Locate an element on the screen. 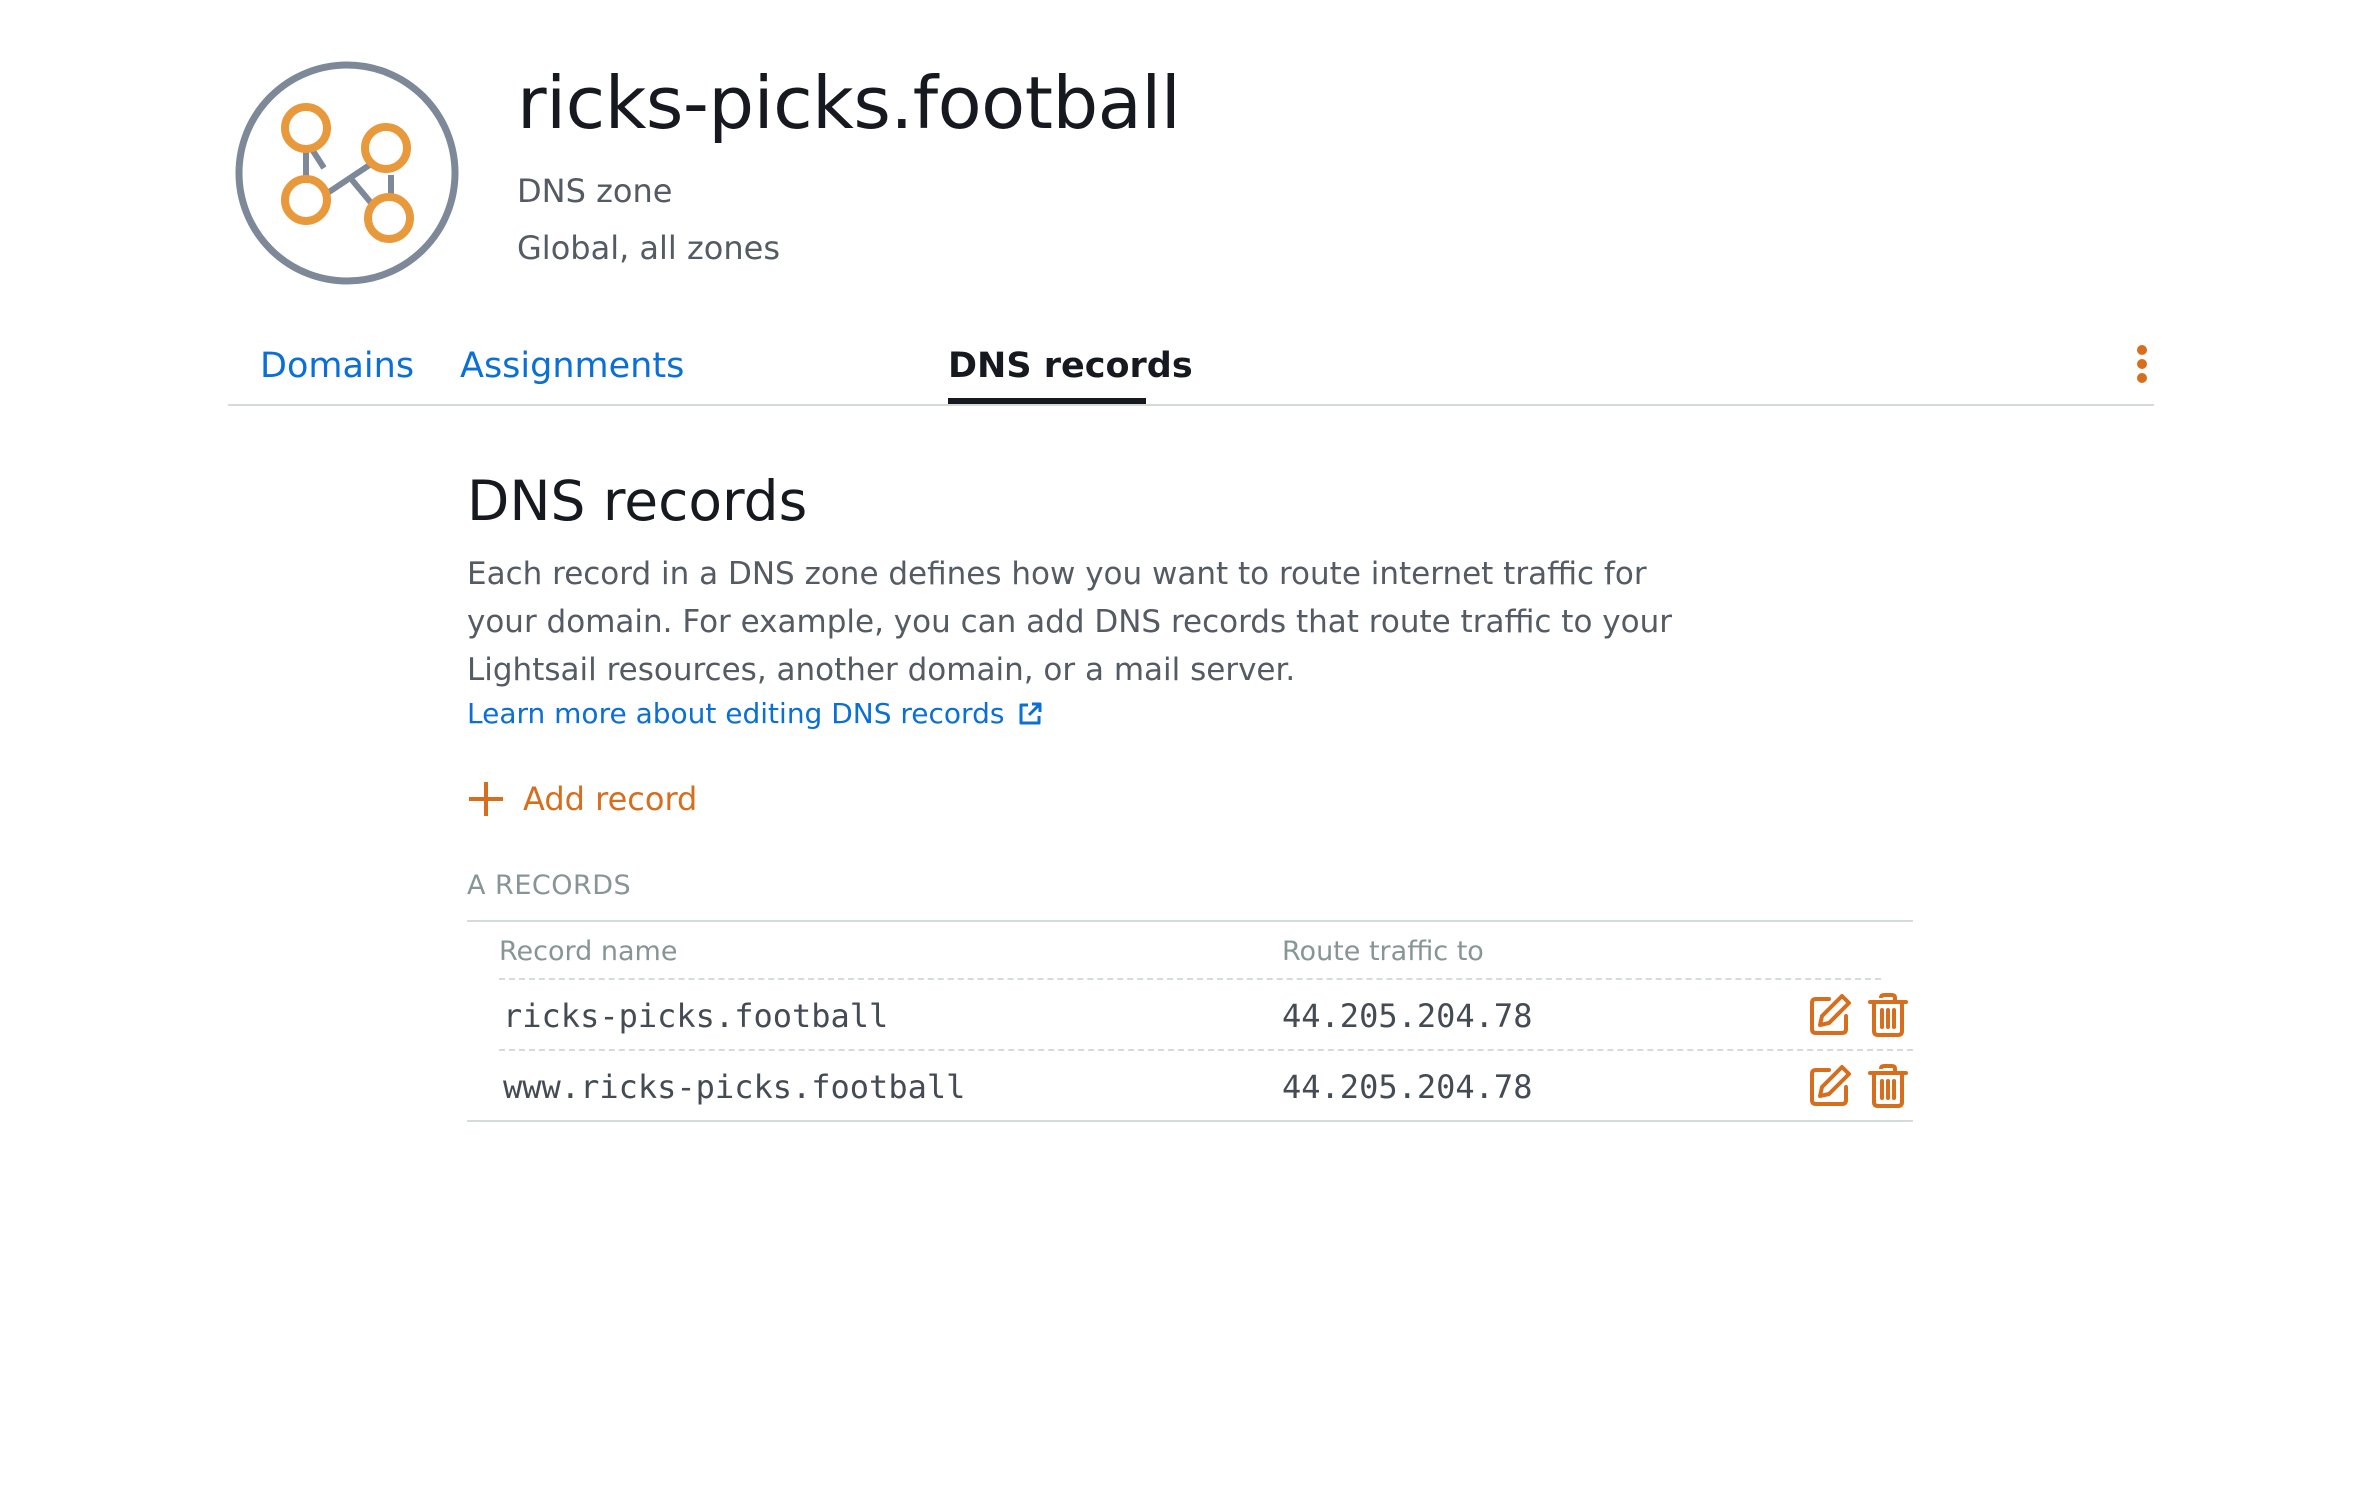 This screenshot has width=2358, height=1488. record-name-cell: ricks-picks.football is located at coordinates (696, 1016).